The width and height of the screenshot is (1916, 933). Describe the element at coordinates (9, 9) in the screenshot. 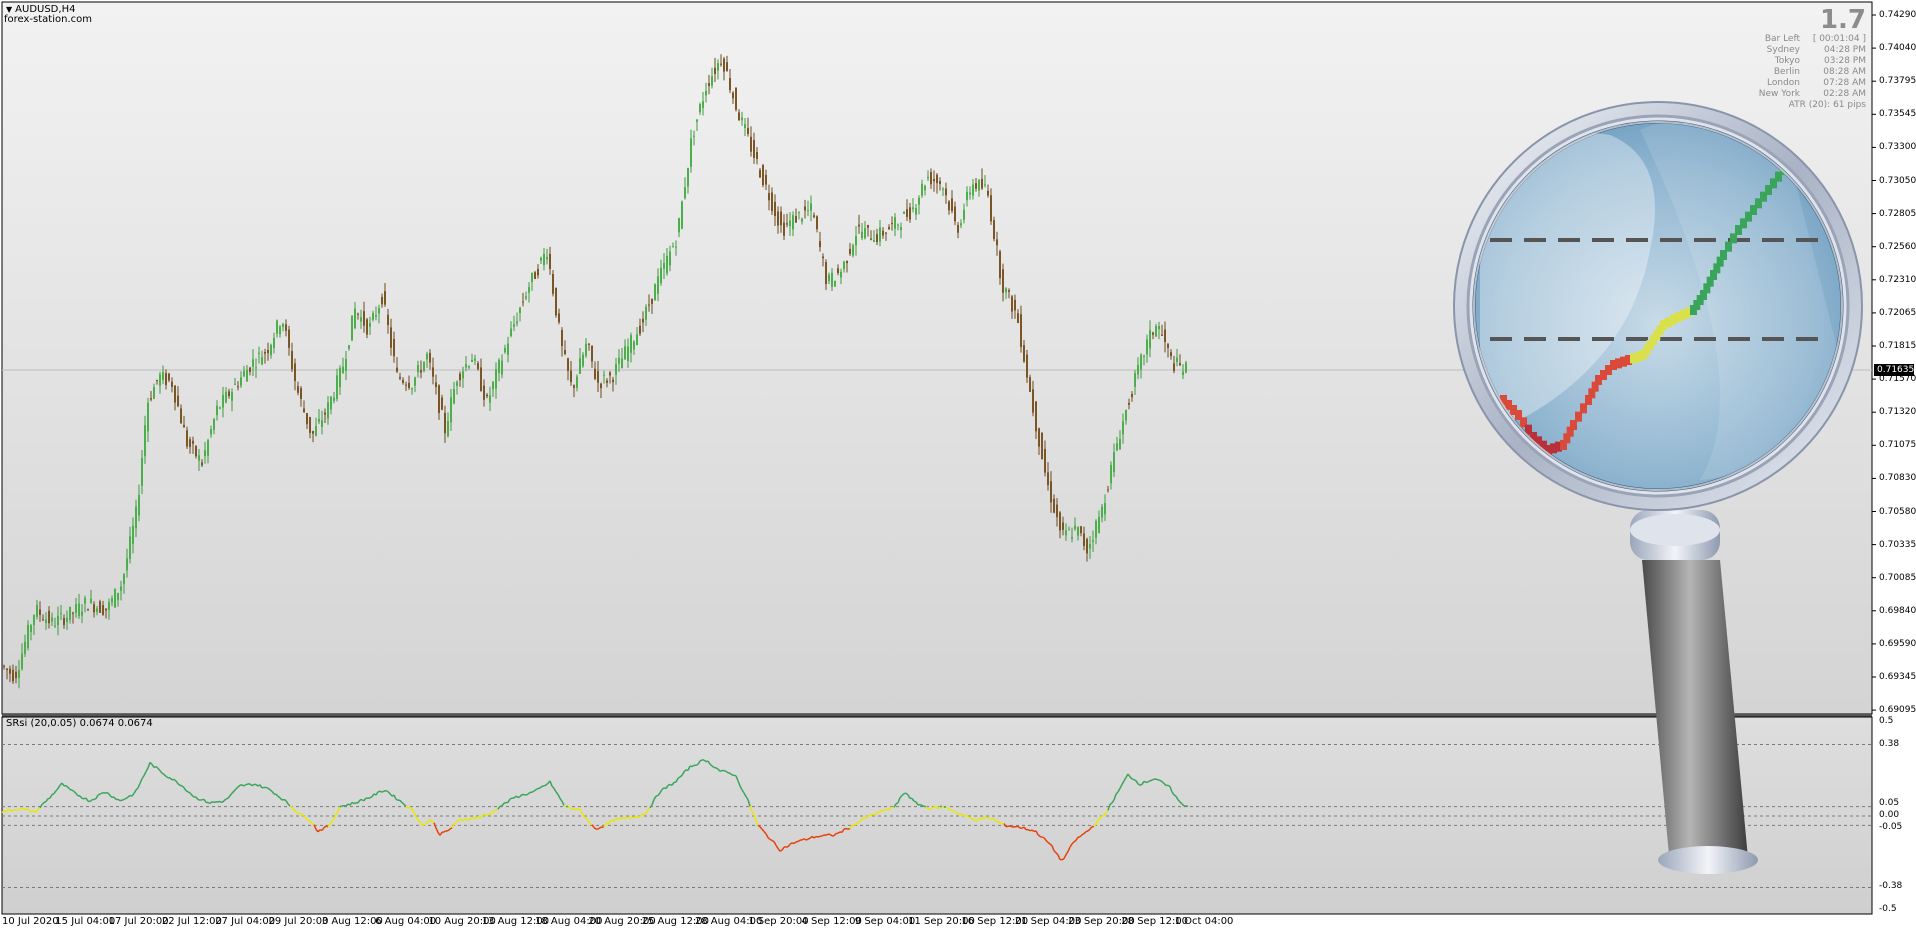

I see `chevron-down-icon: ▼` at that location.